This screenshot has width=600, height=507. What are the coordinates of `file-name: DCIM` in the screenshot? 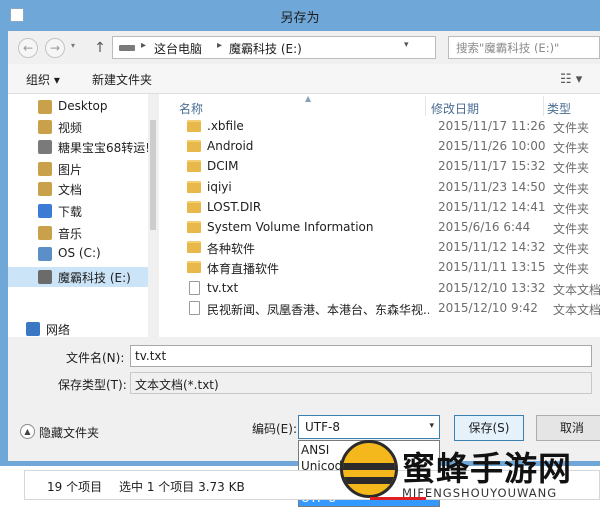 It's located at (223, 166).